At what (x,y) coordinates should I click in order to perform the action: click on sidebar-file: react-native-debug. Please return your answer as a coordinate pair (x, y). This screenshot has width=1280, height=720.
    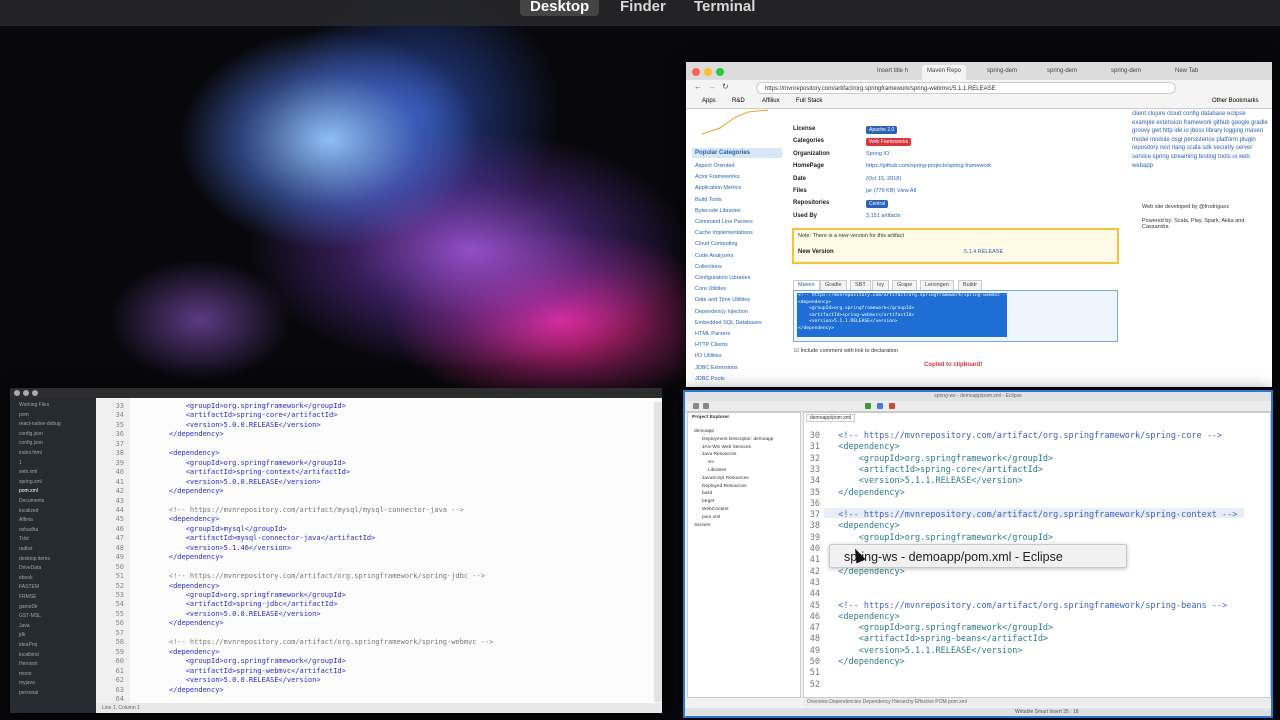
    Looking at the image, I should click on (40, 424).